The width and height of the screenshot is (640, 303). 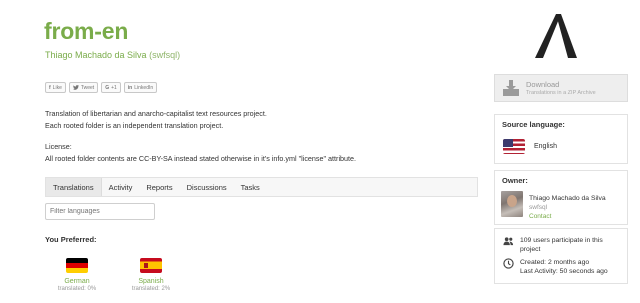 I want to click on tweet-button: Tweet, so click(x=83, y=87).